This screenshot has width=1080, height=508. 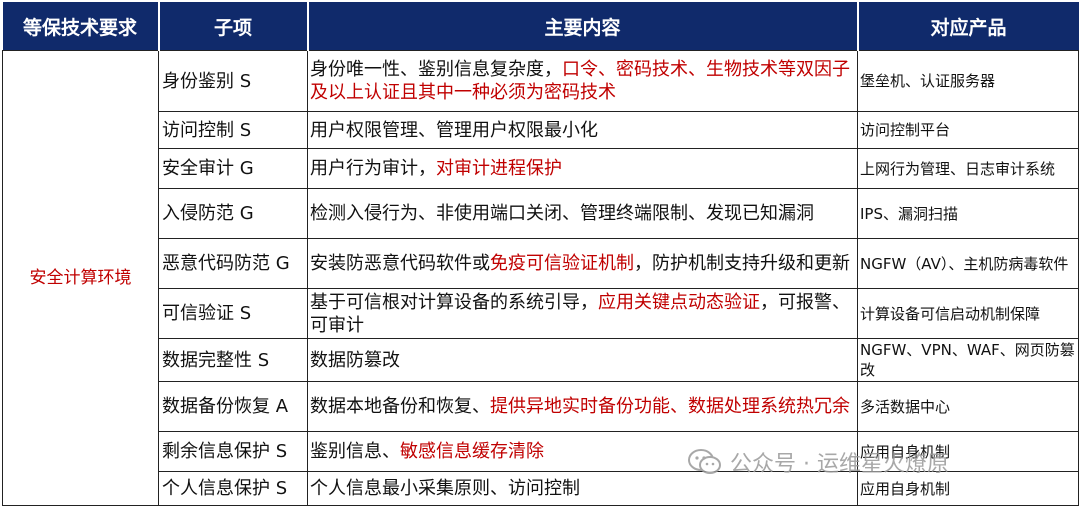 What do you see at coordinates (679, 302) in the screenshot?
I see `content-highlight: 应用关键点动态验证` at bounding box center [679, 302].